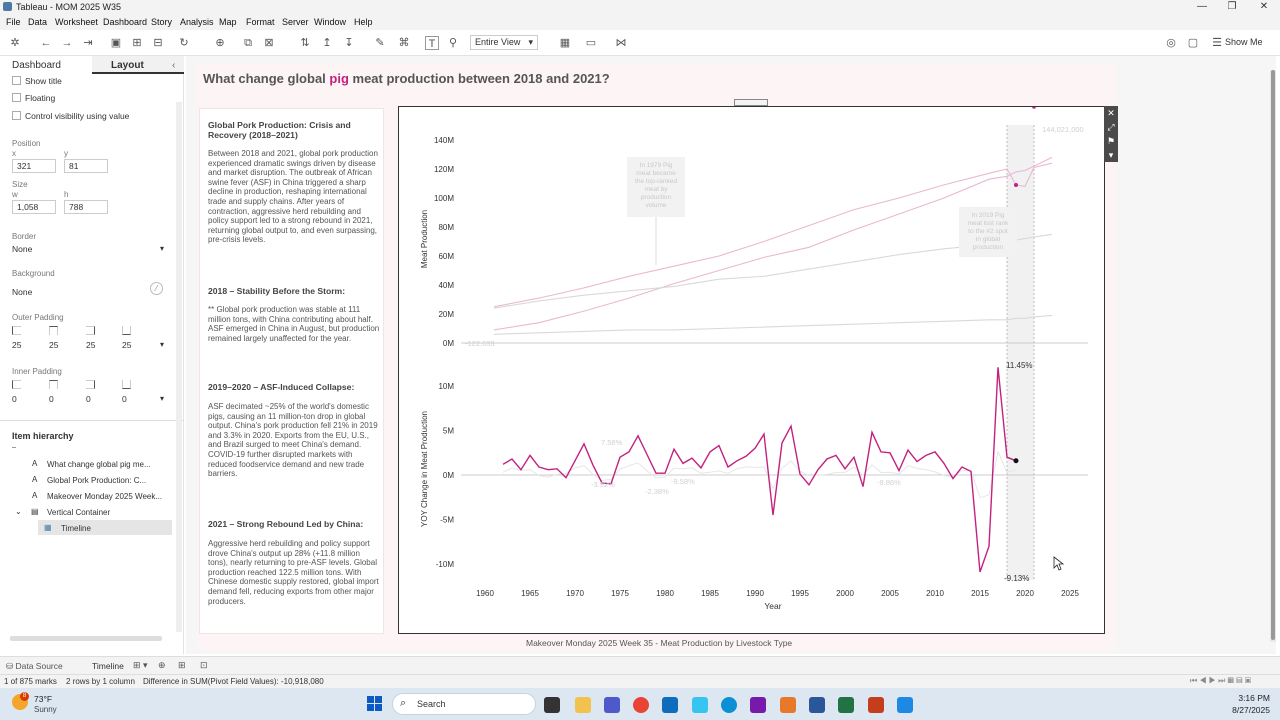 Image resolution: width=1280 pixels, height=720 pixels. I want to click on inner-padding-left: 0, so click(14, 399).